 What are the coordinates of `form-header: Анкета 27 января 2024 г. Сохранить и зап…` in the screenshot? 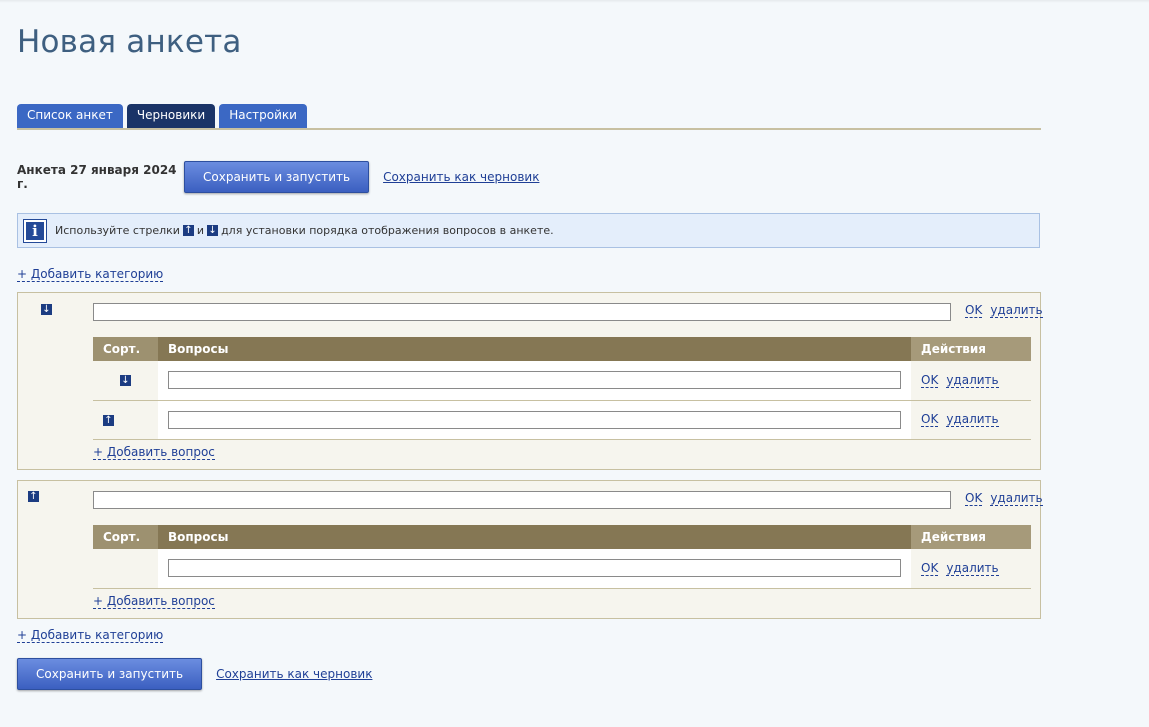 It's located at (278, 177).